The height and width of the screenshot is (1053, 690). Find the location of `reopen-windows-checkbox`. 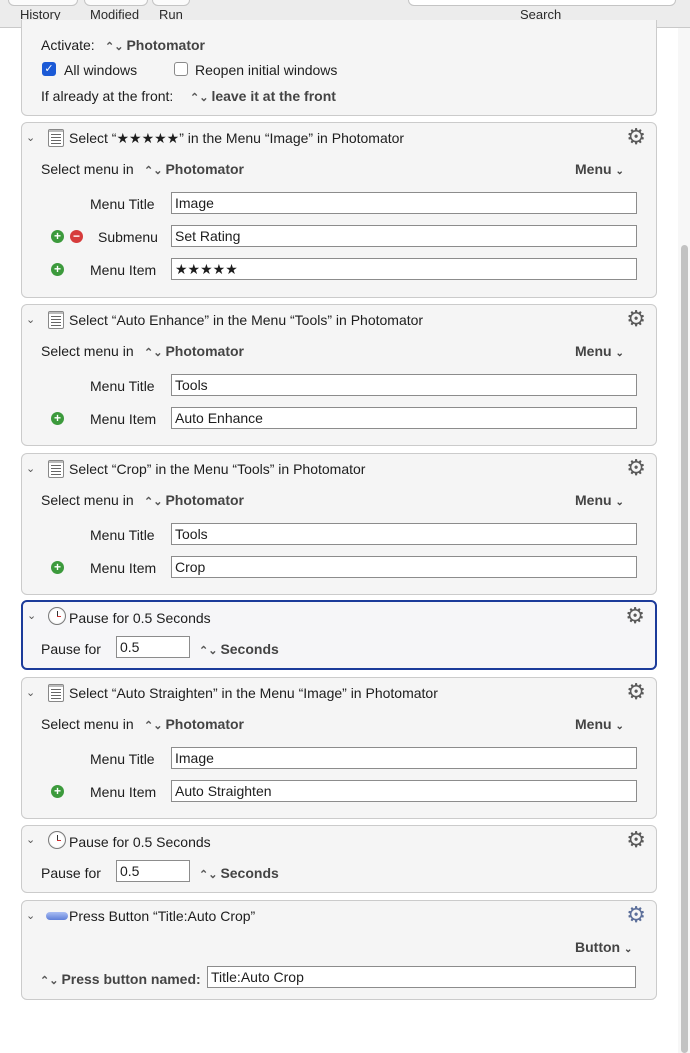

reopen-windows-checkbox is located at coordinates (181, 69).